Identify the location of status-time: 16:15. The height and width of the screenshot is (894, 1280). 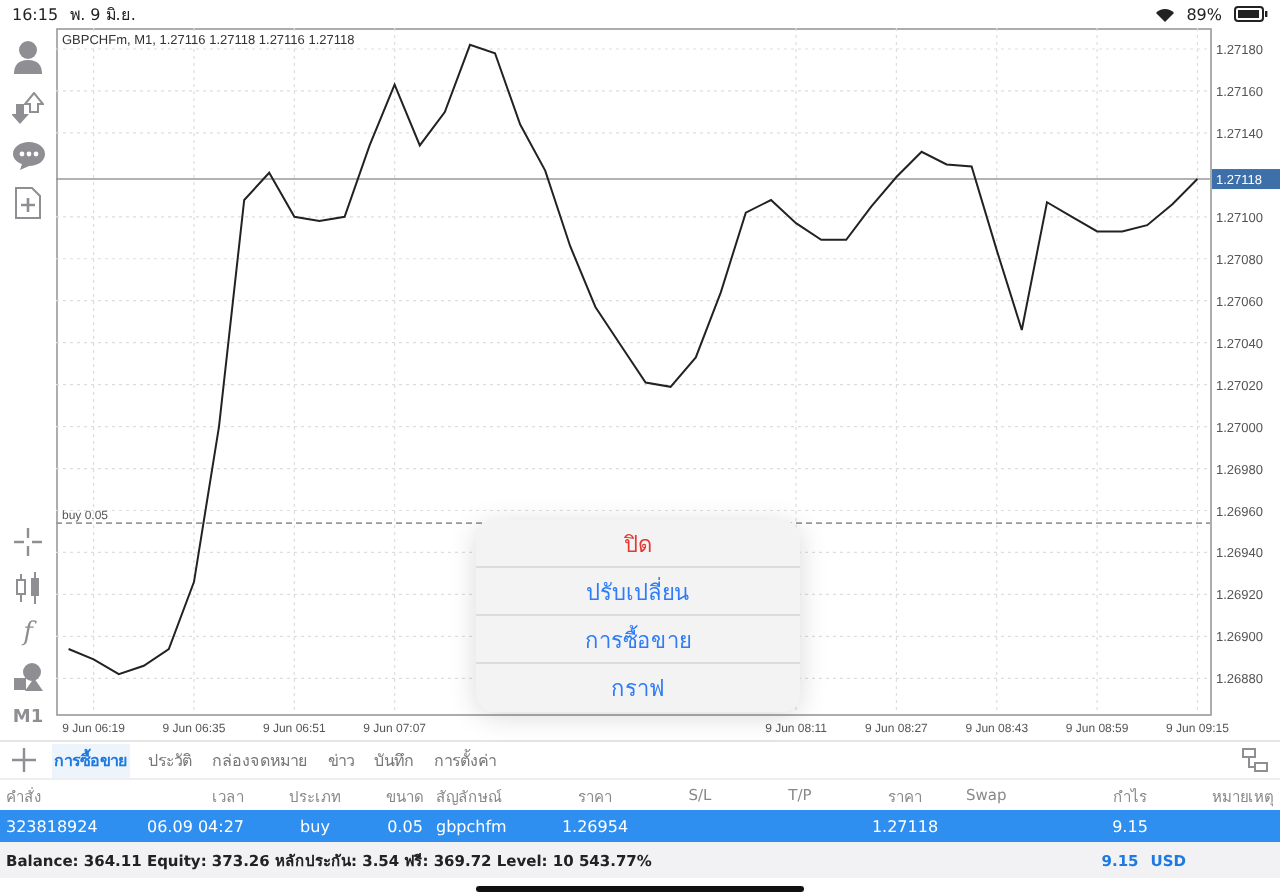
(35, 14).